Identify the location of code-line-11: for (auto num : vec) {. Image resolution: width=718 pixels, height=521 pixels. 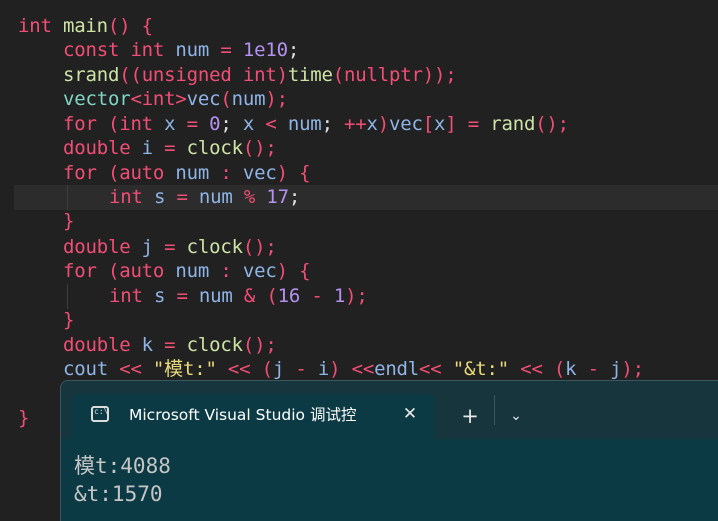
(187, 271).